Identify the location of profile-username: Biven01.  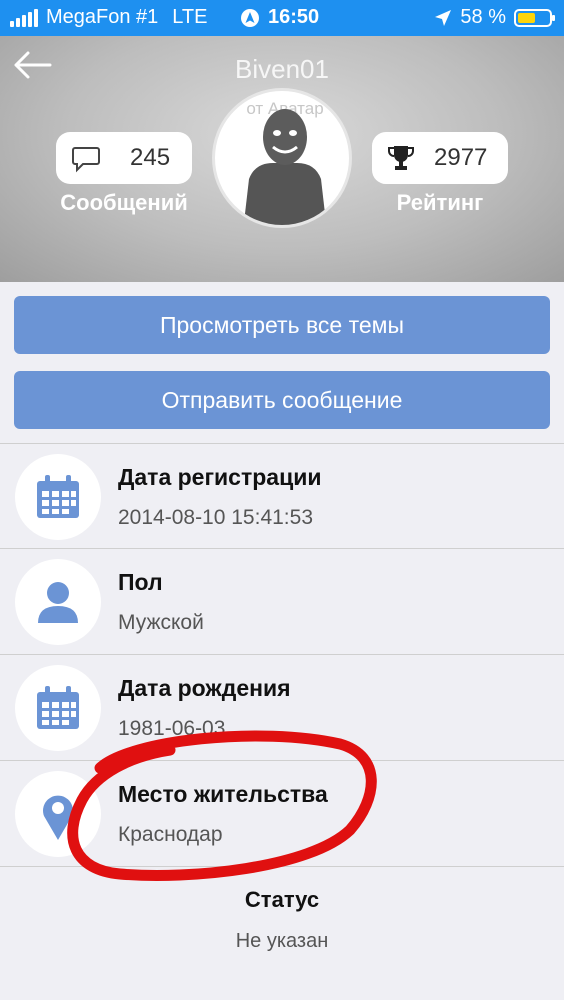
(282, 69).